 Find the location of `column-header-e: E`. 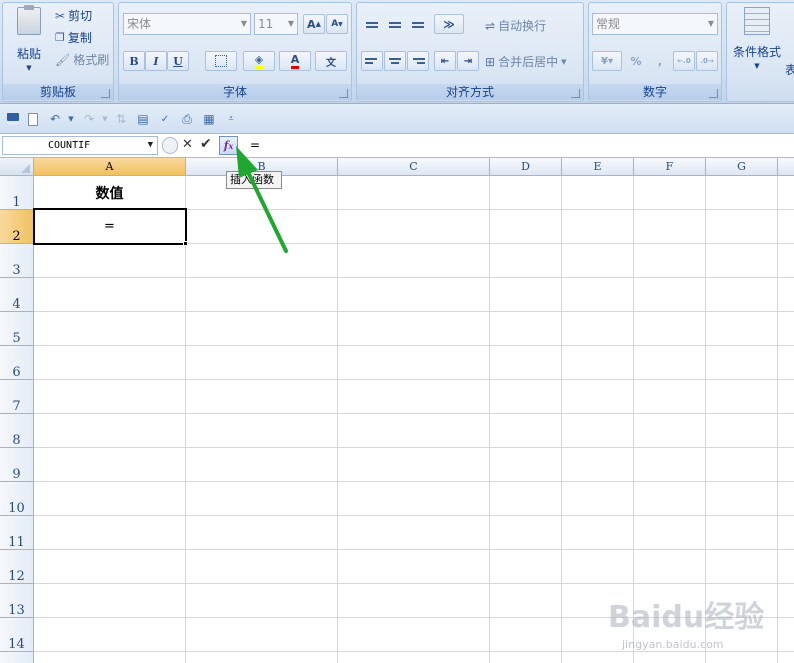

column-header-e: E is located at coordinates (598, 167).